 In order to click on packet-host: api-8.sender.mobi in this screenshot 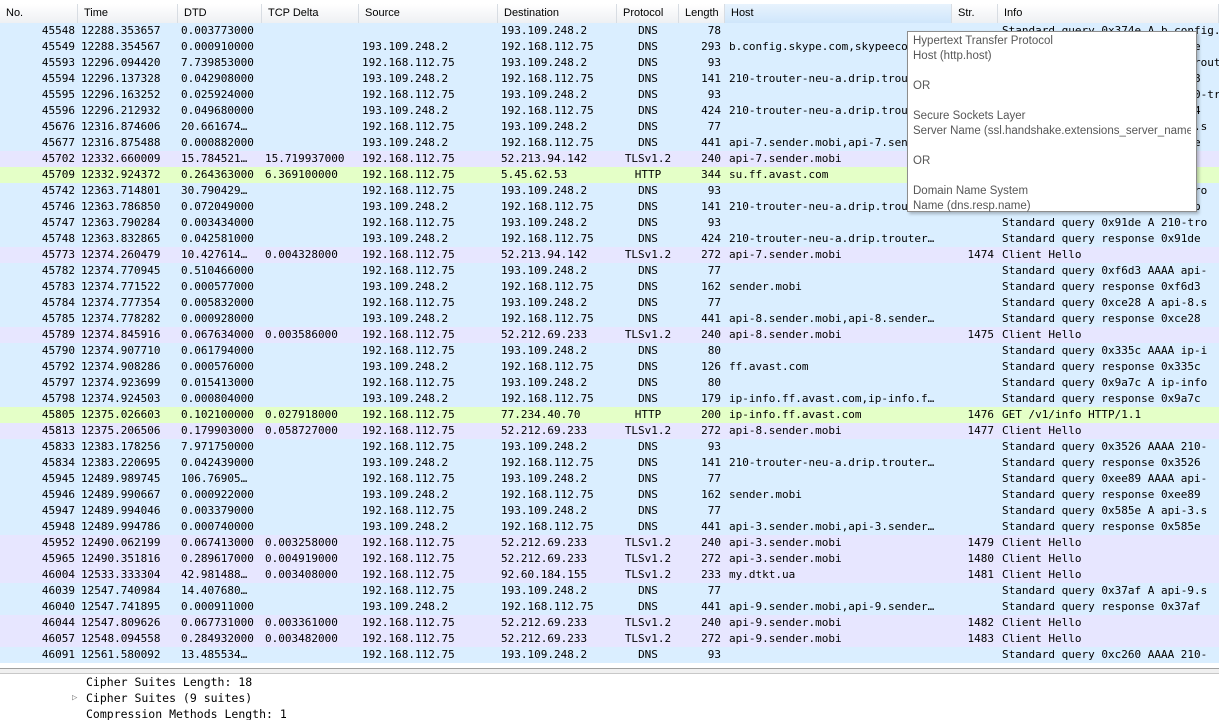, I will do `click(785, 430)`.